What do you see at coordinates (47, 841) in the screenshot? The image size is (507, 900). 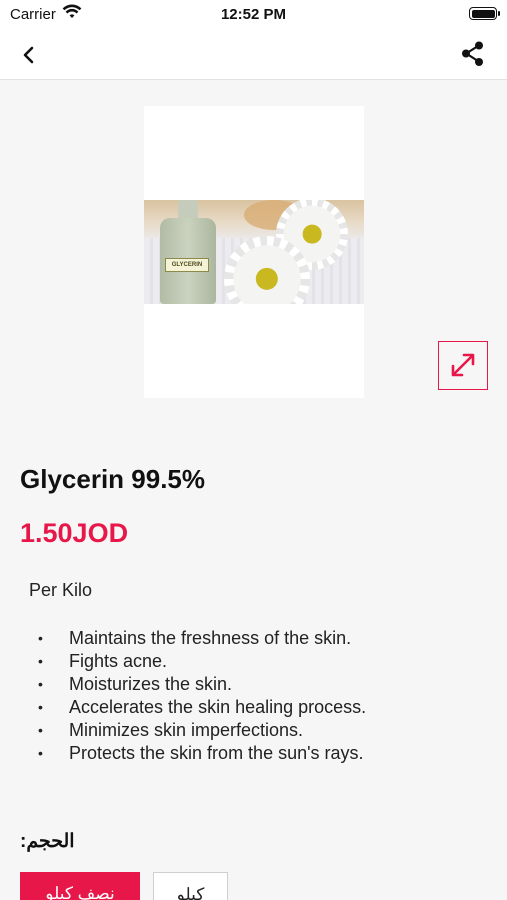 I see `size-label: الحجم:` at bounding box center [47, 841].